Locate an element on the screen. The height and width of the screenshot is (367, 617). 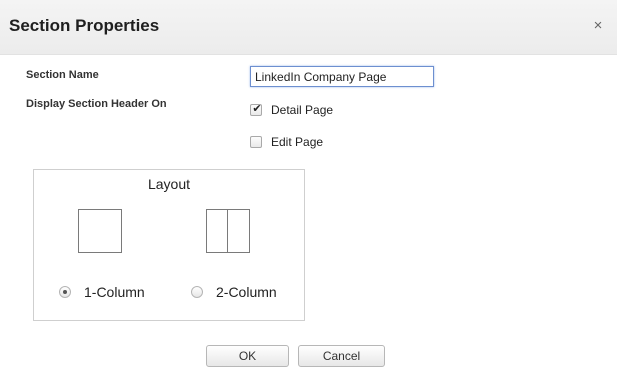
checkmark-icon: ✔ is located at coordinates (257, 108).